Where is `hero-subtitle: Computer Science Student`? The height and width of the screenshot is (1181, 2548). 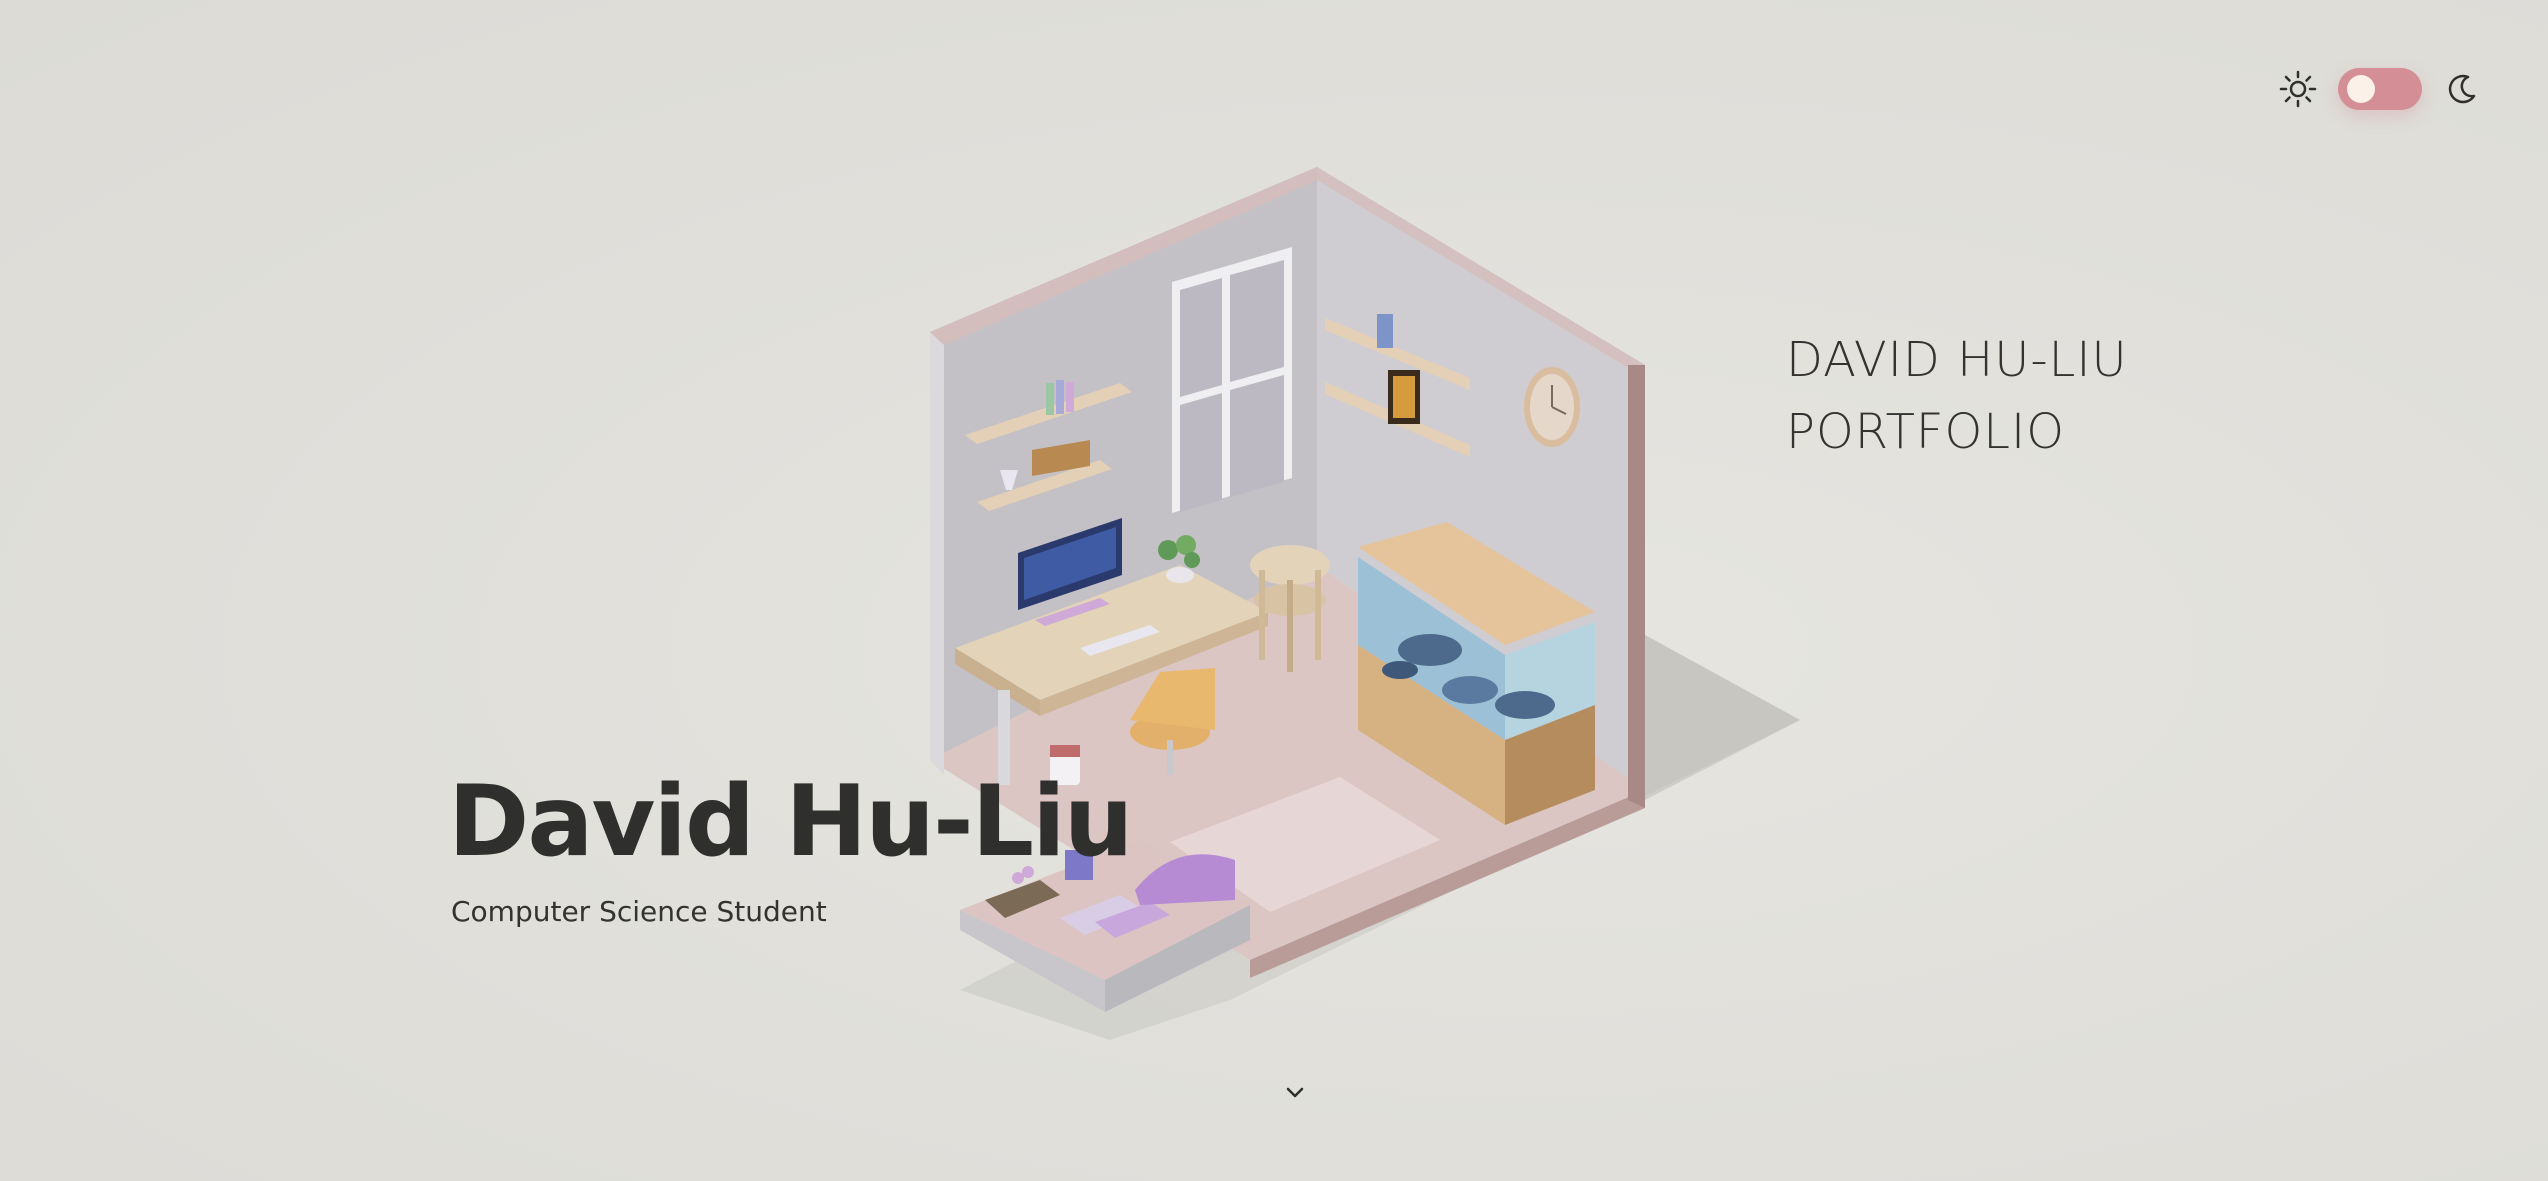
hero-subtitle: Computer Science Student is located at coordinates (639, 911).